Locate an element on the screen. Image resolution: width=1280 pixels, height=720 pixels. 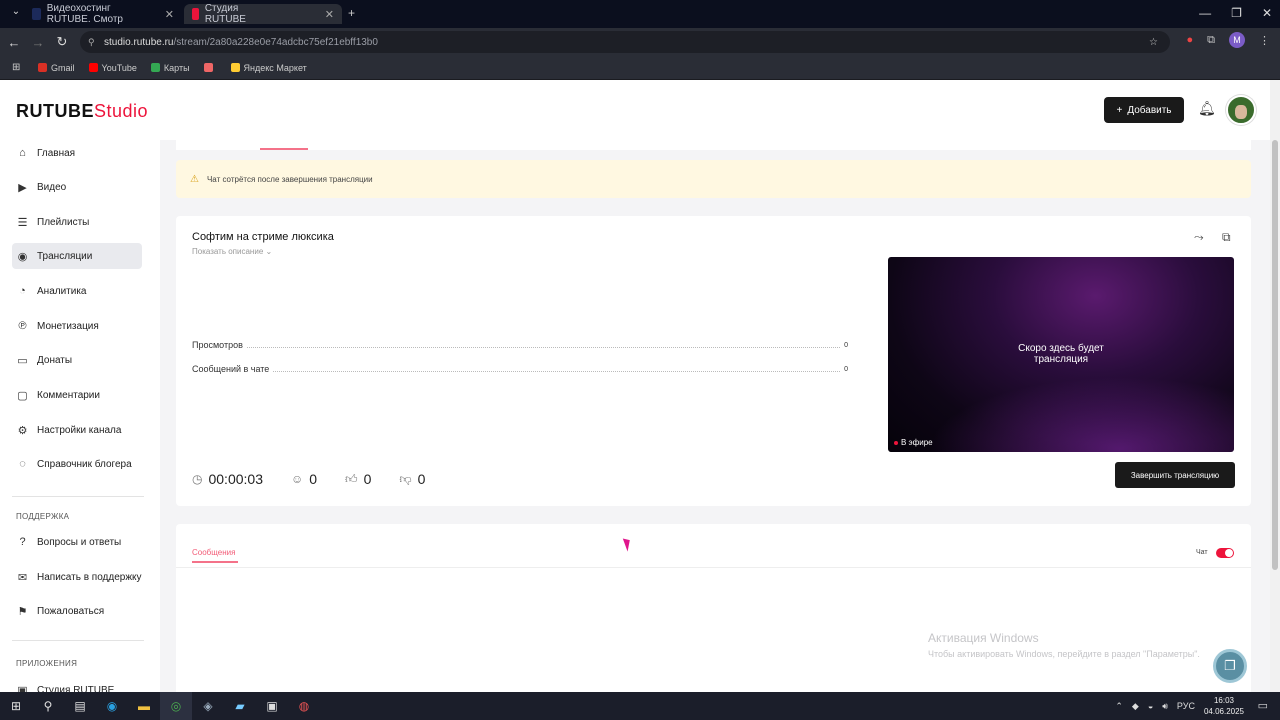
plus-icon: + is located at coordinates (1119, 110).